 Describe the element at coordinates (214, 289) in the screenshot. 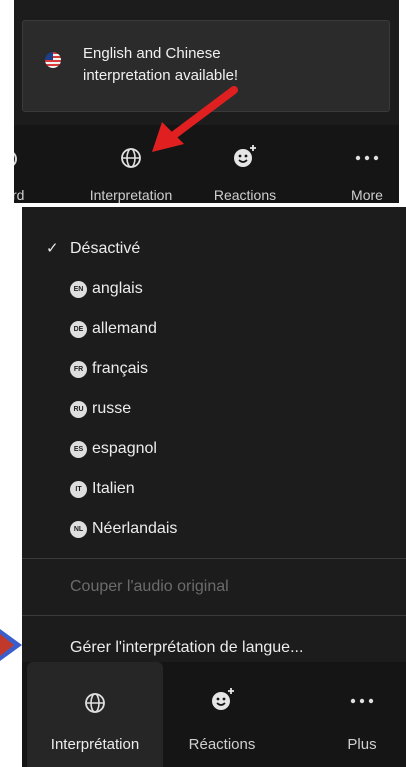

I see `menu-item-english: EN anglais` at that location.